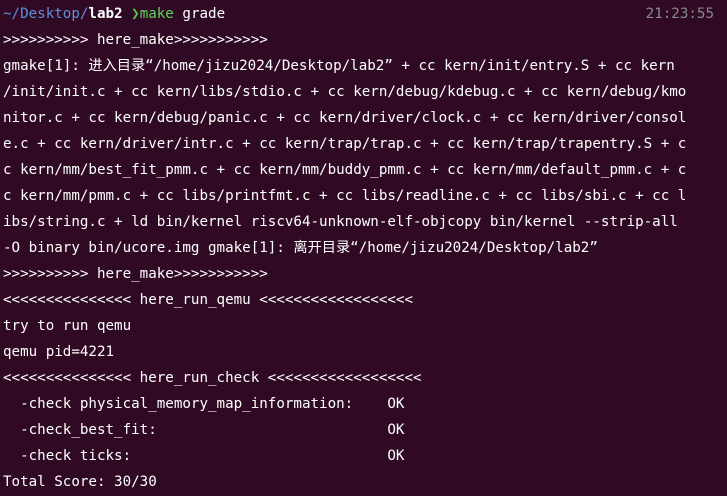 This screenshot has height=496, width=727. Describe the element at coordinates (679, 14) in the screenshot. I see `prompt-time: 21:23:55` at that location.